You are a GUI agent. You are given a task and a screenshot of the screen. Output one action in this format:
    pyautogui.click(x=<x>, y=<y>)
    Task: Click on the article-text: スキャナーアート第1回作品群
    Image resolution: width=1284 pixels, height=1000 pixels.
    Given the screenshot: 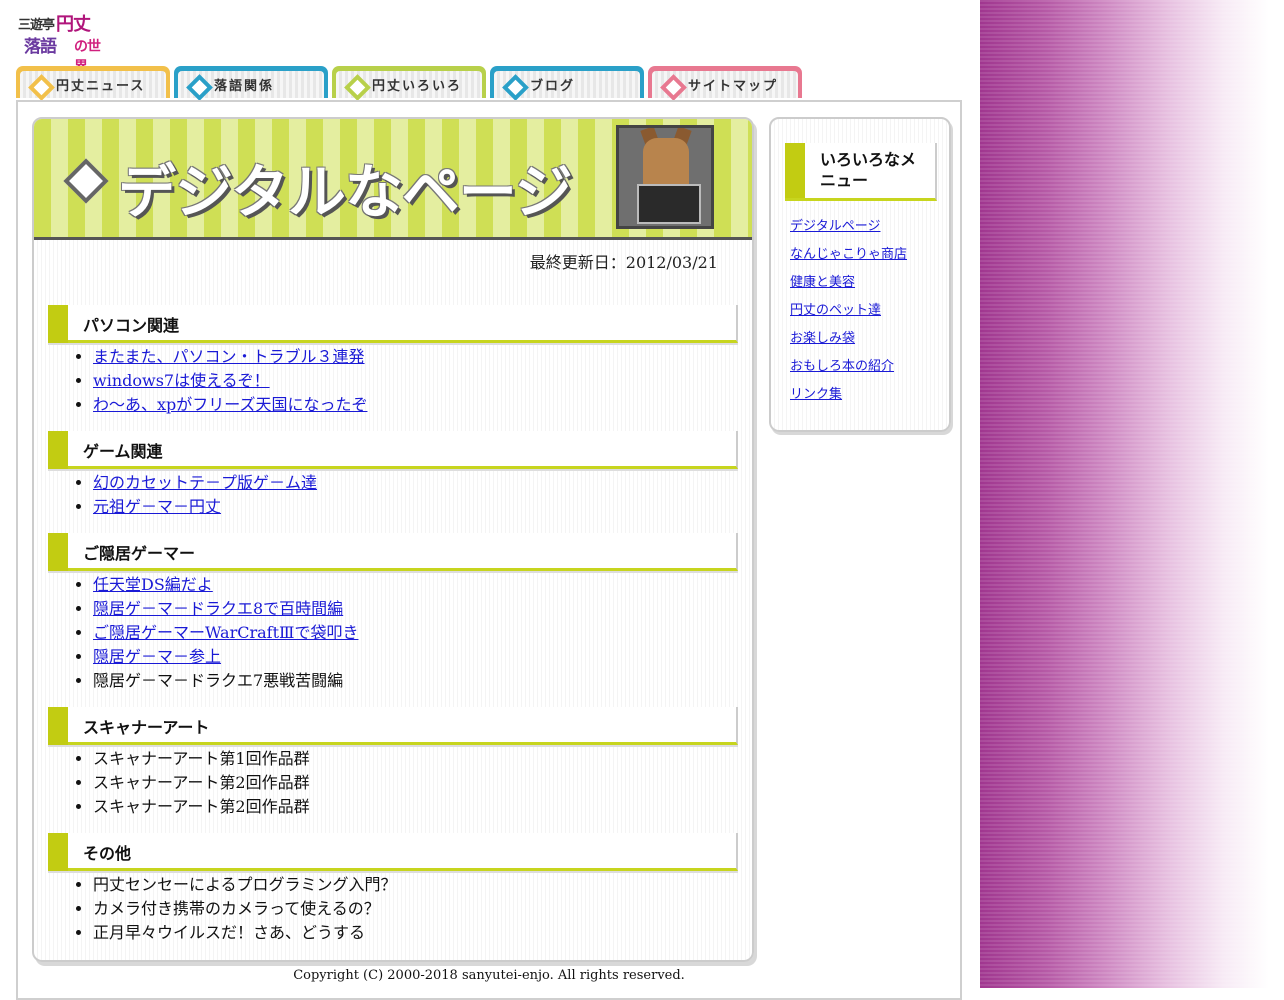 What is the action you would take?
    pyautogui.click(x=201, y=758)
    